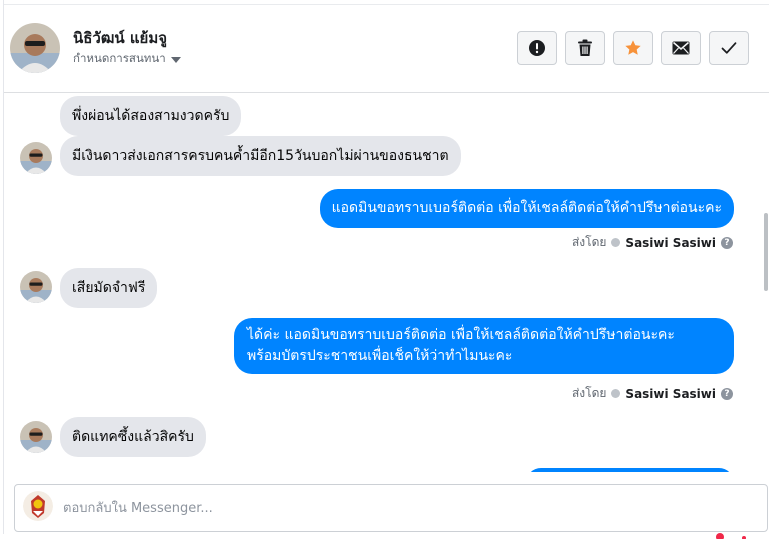 The image size is (769, 543). I want to click on message-text: พึ่งผ่อนได้สองสามงวดครับ, so click(151, 116).